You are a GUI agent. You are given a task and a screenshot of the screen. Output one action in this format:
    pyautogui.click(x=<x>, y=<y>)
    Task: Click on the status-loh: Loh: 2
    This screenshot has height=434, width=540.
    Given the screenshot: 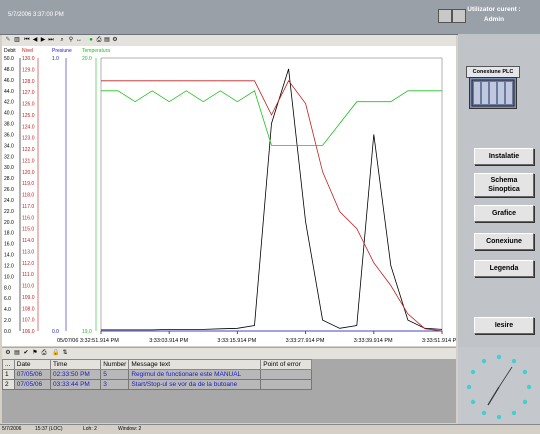 What is the action you would take?
    pyautogui.click(x=90, y=429)
    